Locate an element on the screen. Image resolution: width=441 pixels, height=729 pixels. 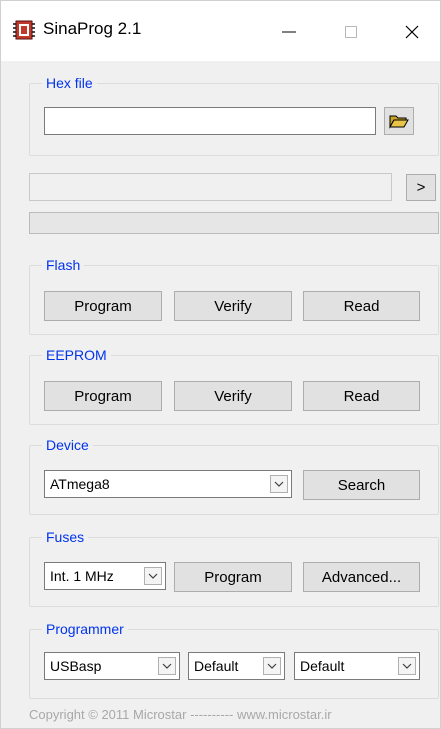
device-select: ATmega8 is located at coordinates (168, 484).